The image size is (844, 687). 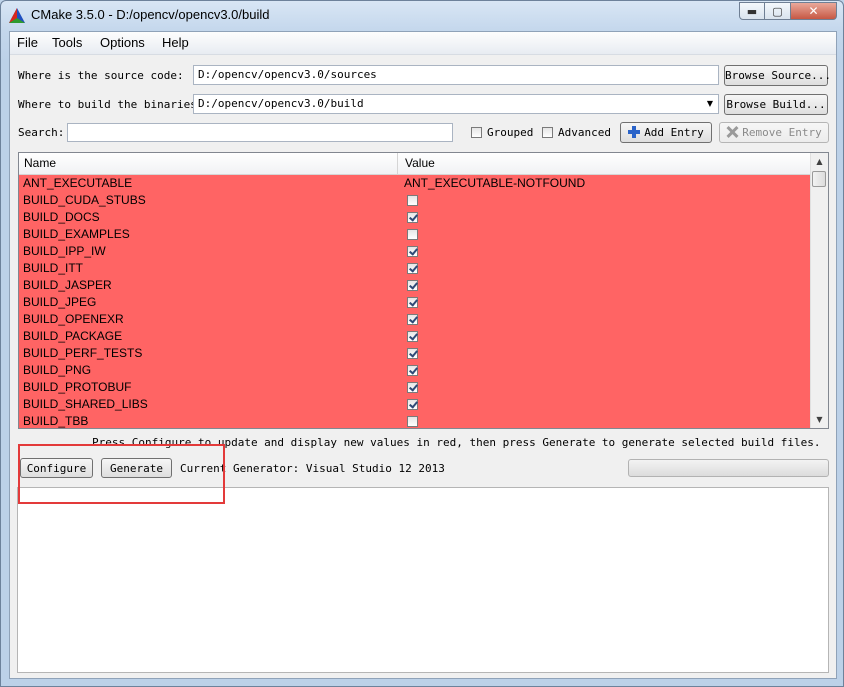 I want to click on entry-name: BUILD_JASPER, so click(x=67, y=285).